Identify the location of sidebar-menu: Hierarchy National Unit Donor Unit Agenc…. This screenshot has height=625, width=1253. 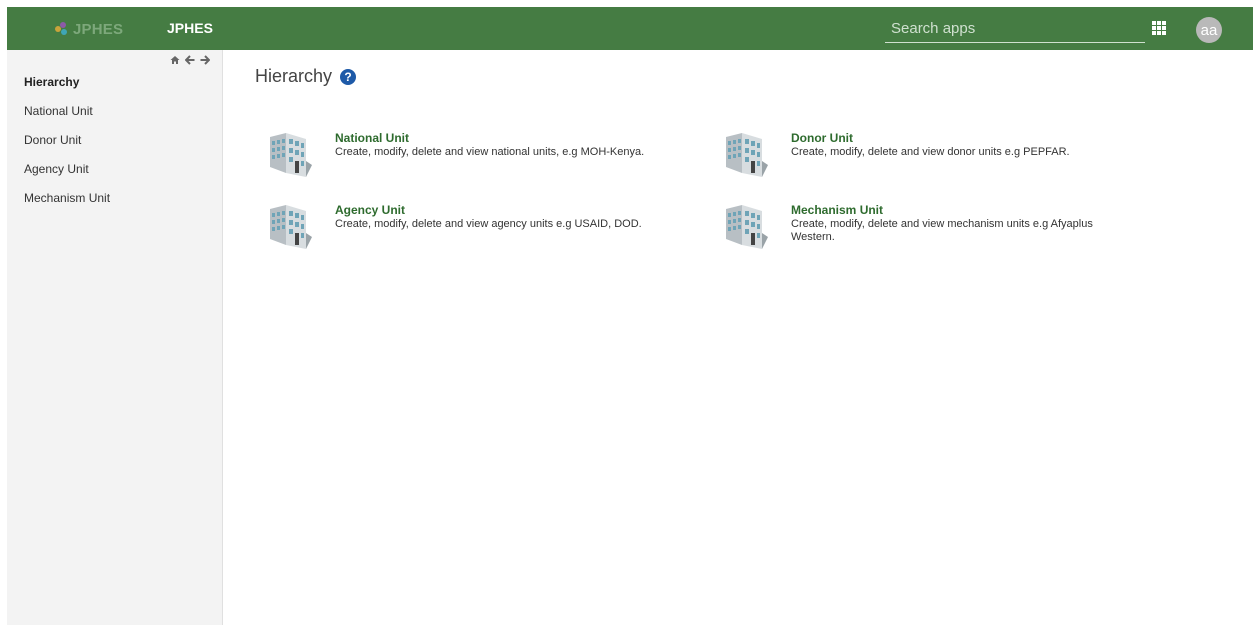
(114, 144).